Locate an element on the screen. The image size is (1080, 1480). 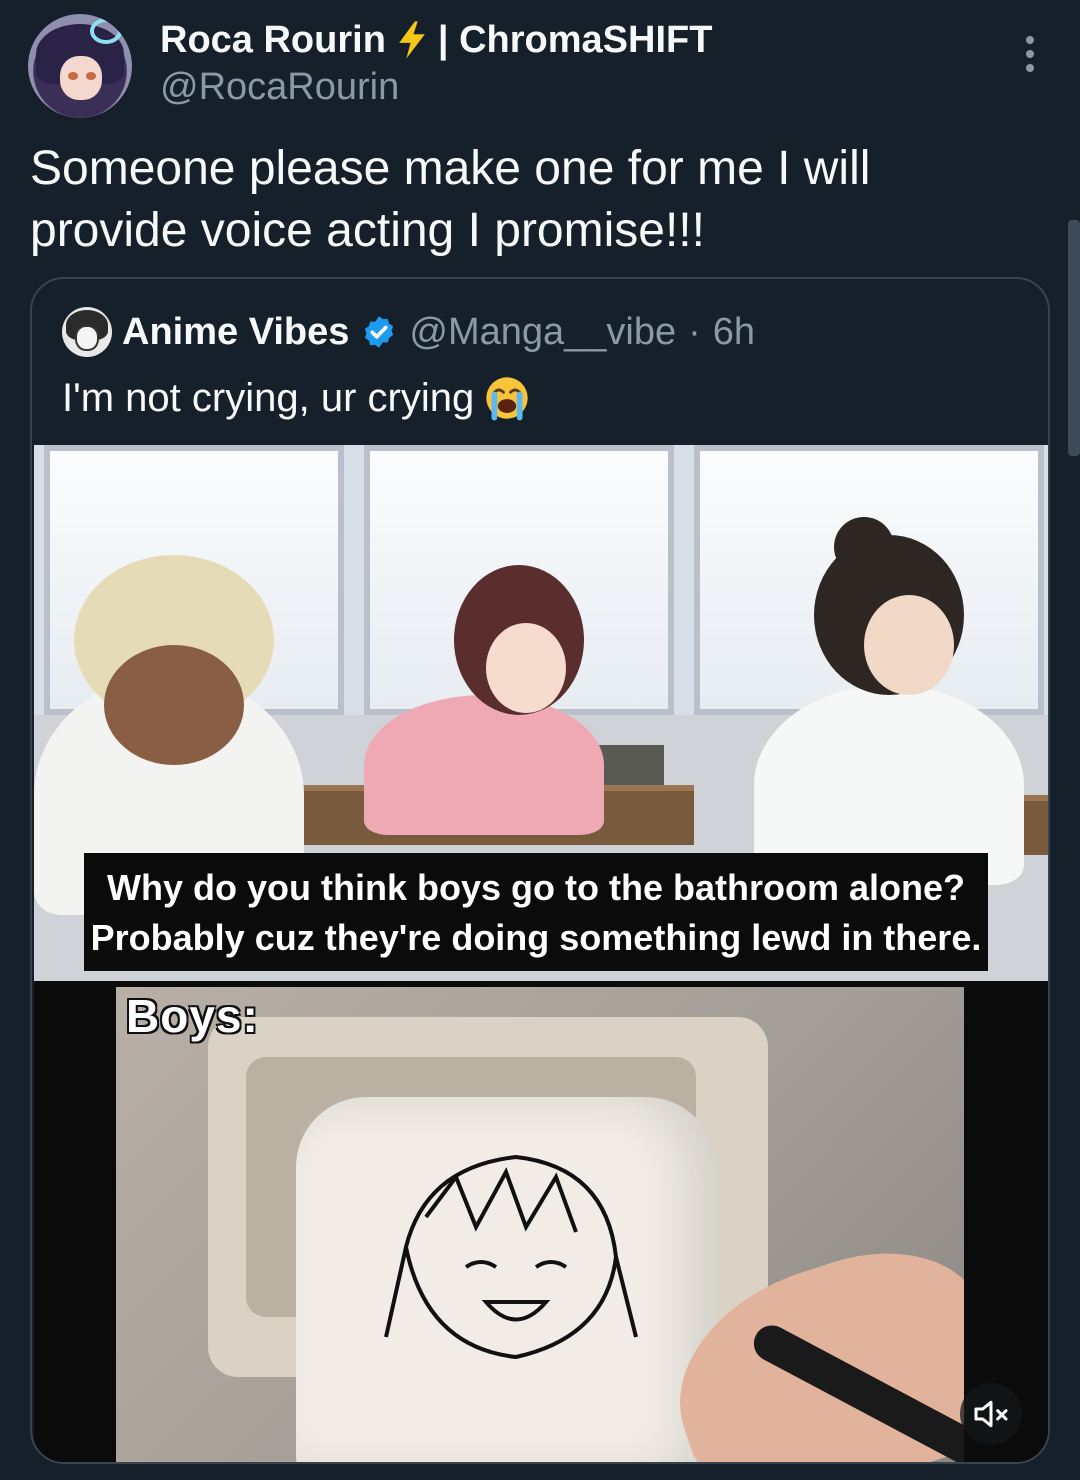
scrollbar-thumb is located at coordinates (1074, 338).